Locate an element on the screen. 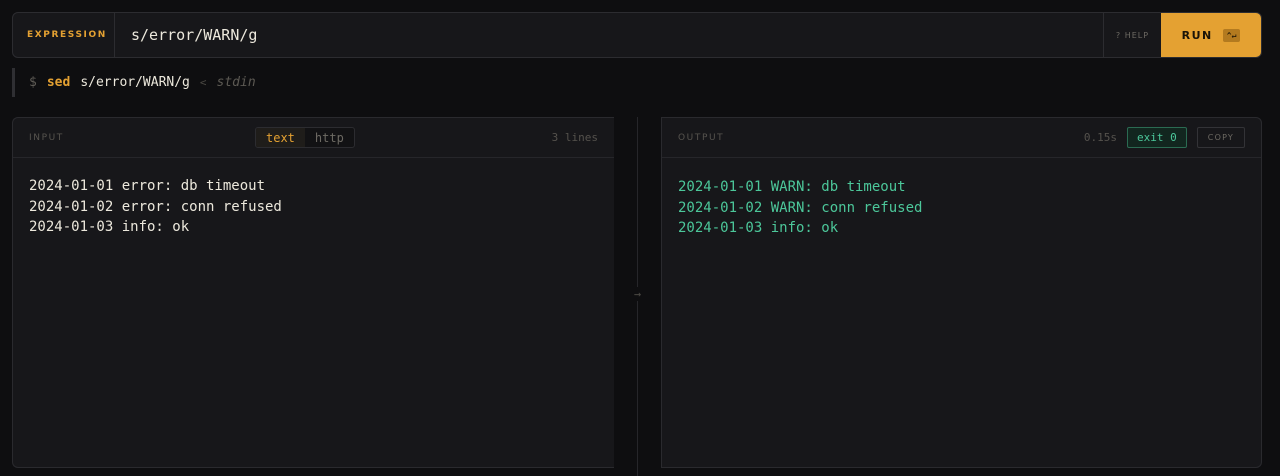  input-source: stdin is located at coordinates (236, 82).